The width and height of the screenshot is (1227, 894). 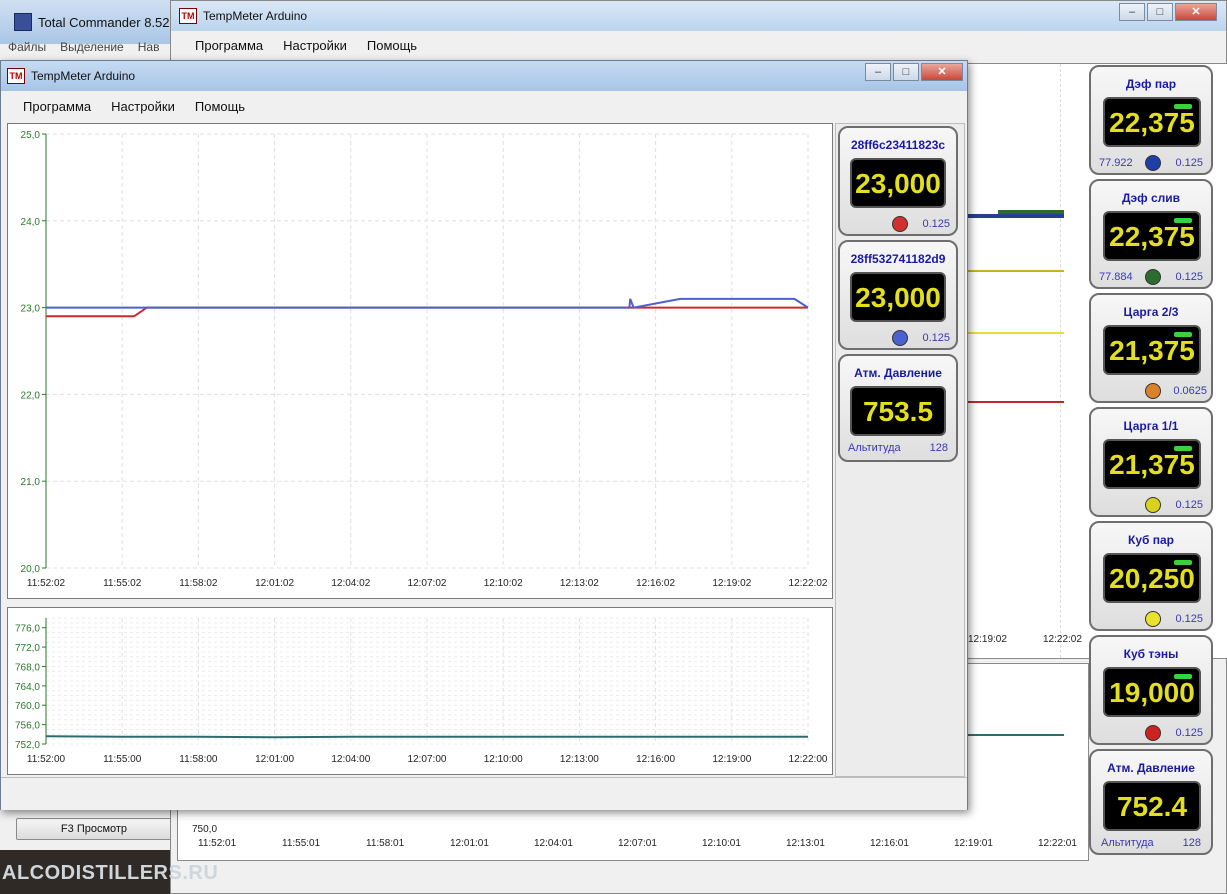 What do you see at coordinates (1151, 312) in the screenshot?
I see `sensor-name: Царга 2/3` at bounding box center [1151, 312].